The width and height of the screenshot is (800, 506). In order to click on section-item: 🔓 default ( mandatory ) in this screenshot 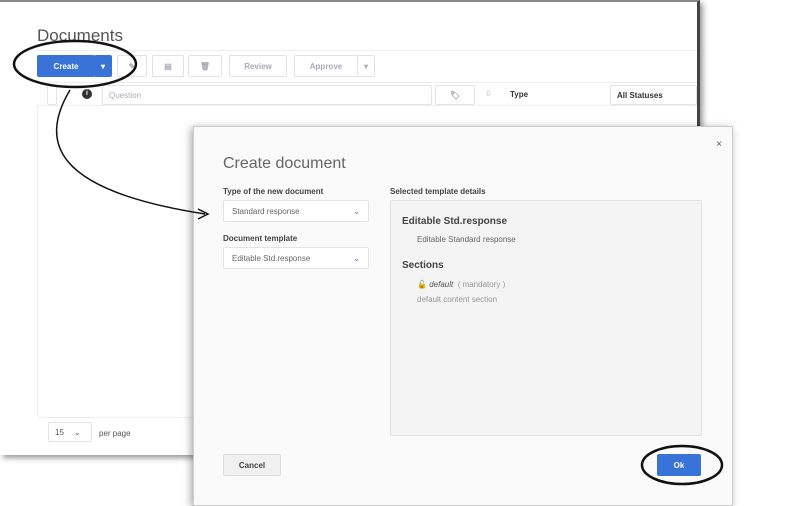, I will do `click(461, 284)`.